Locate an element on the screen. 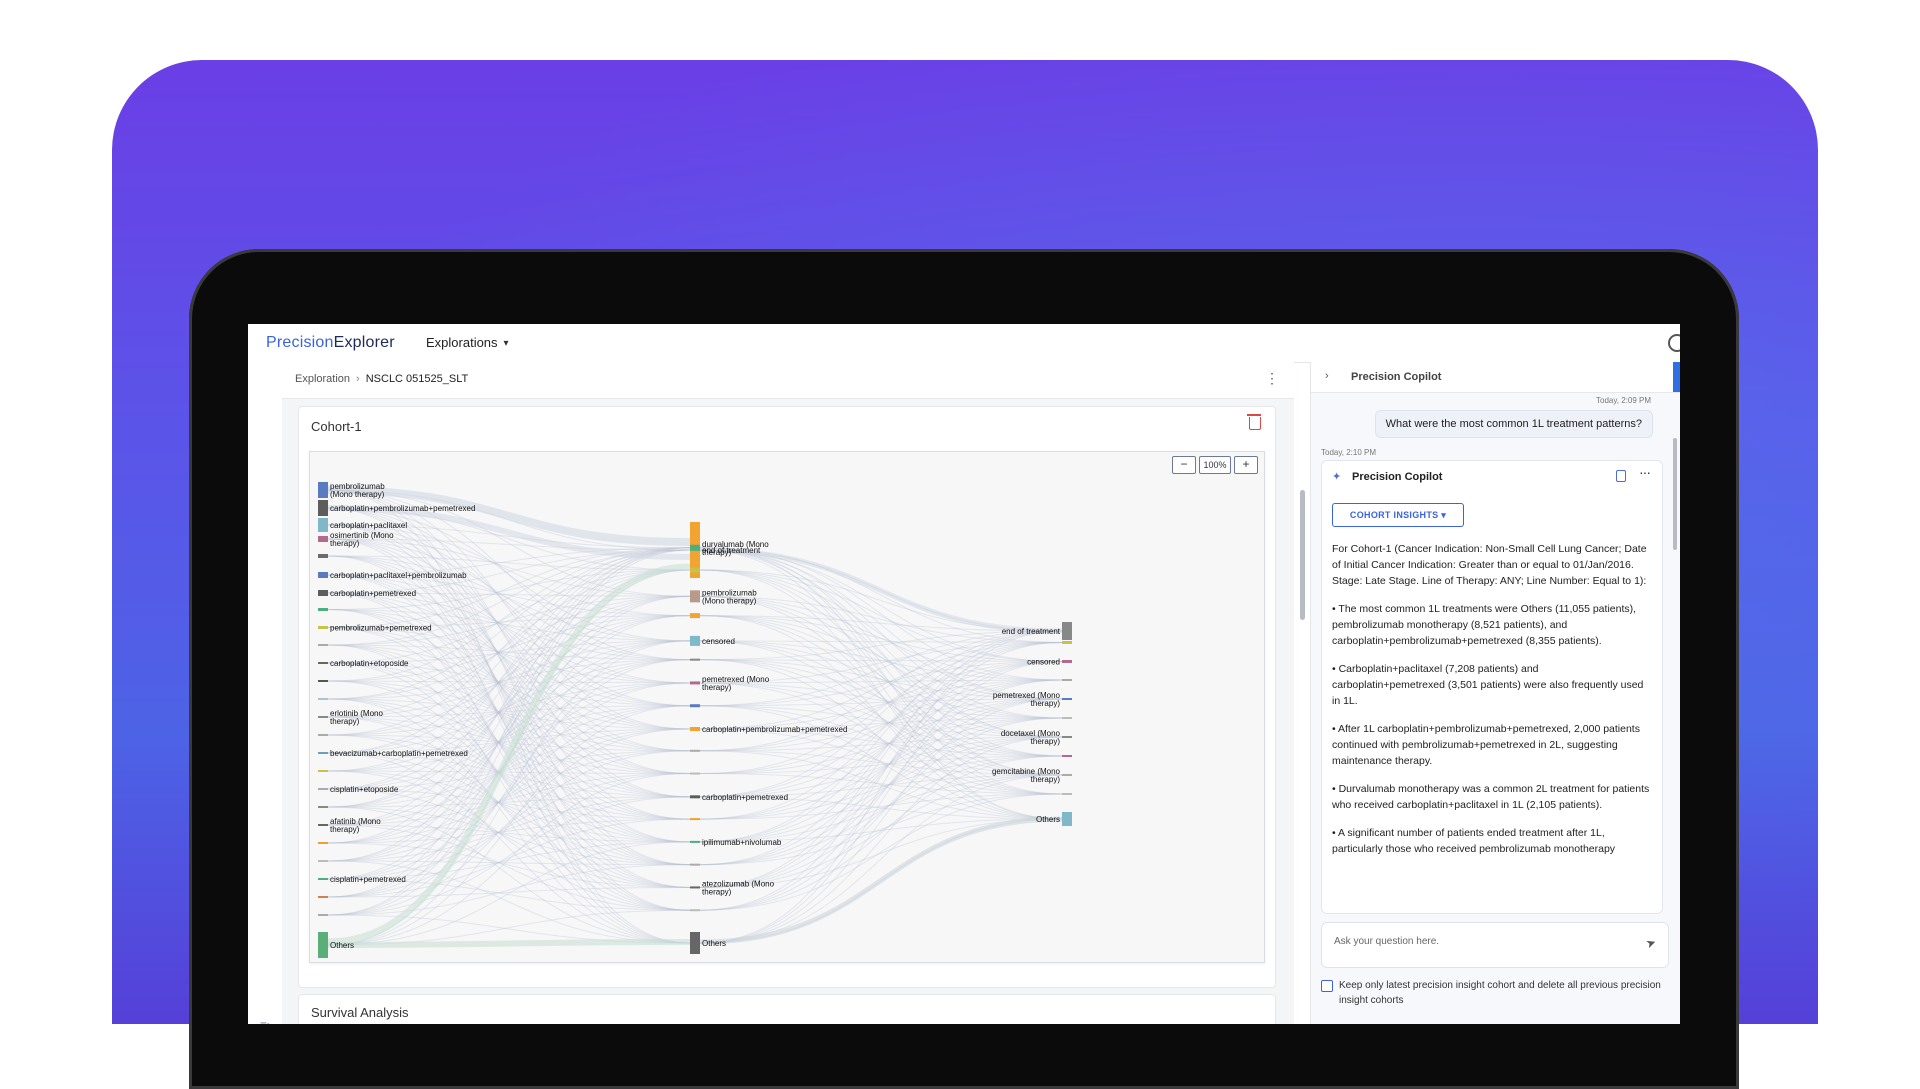  collapse-panel-icon: › is located at coordinates (1327, 376).